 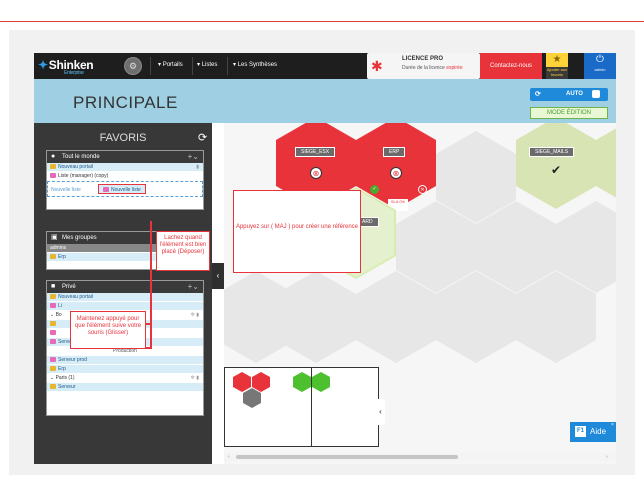 I want to click on collapse-sidebar-button: ‹, so click(x=218, y=276).